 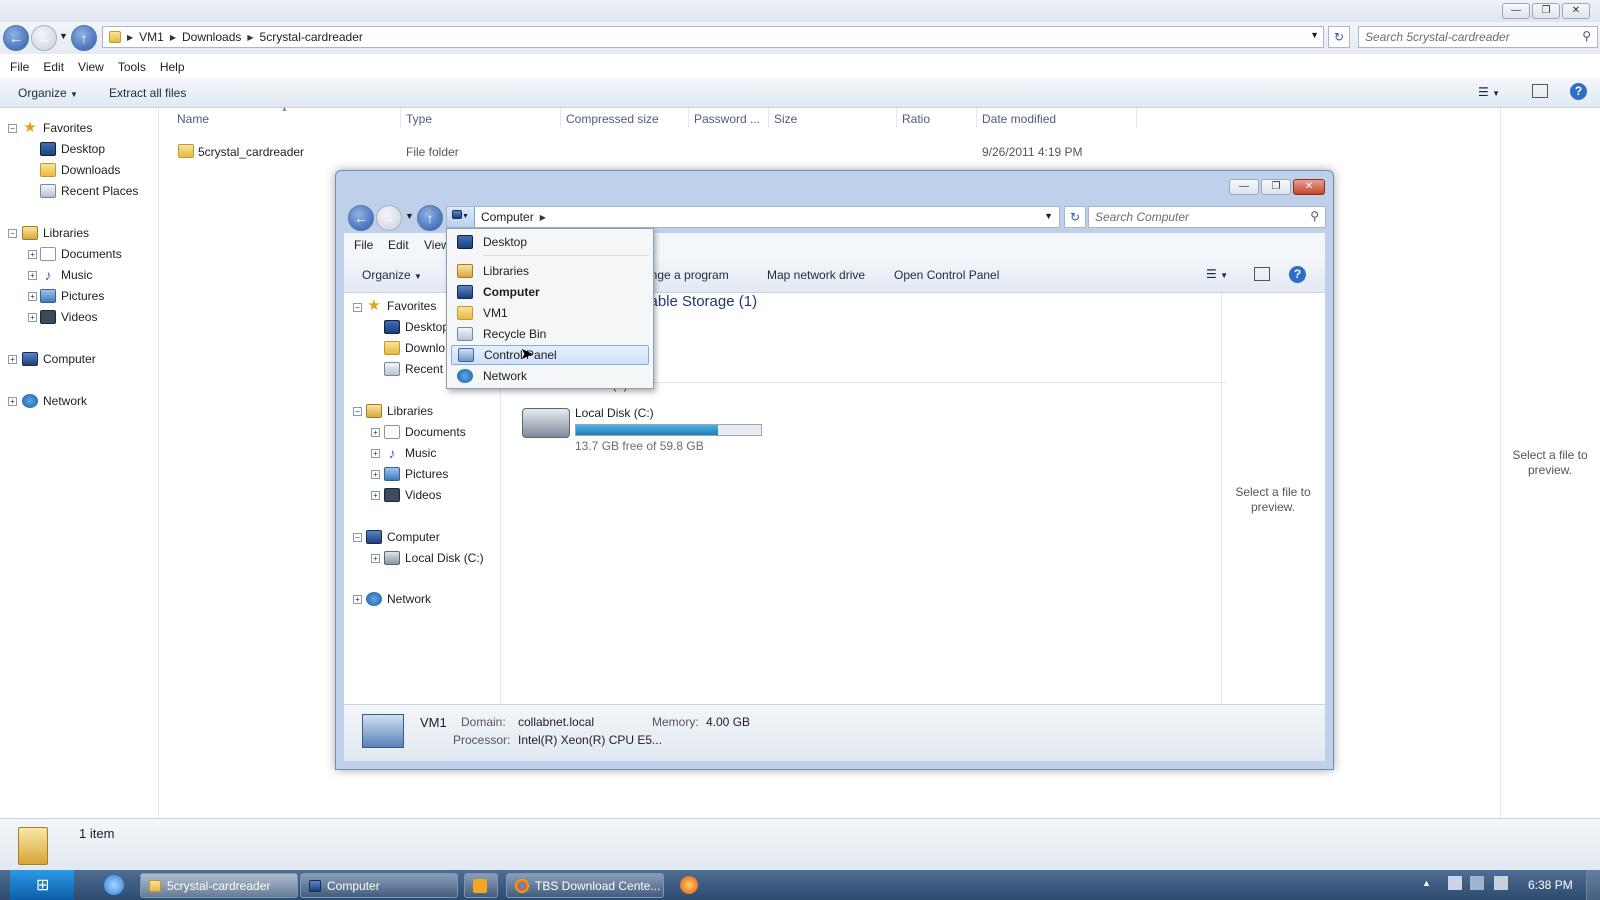 I want to click on map-network-drive-button: Map network drive, so click(x=816, y=275).